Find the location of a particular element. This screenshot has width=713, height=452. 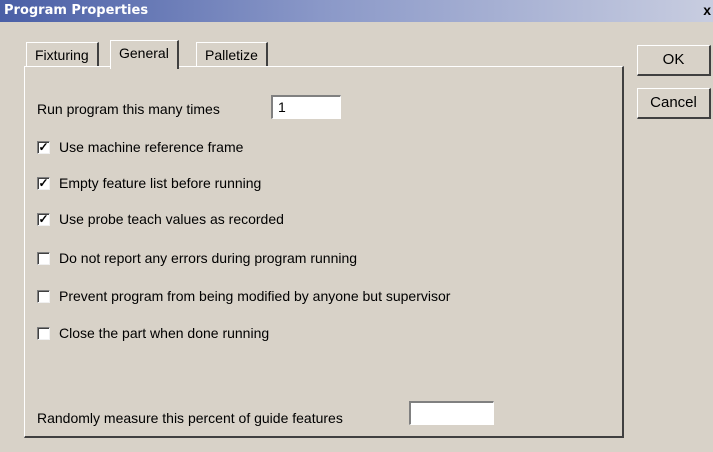

checkbox-use-machine-reference-frame: ✓ is located at coordinates (43, 147).